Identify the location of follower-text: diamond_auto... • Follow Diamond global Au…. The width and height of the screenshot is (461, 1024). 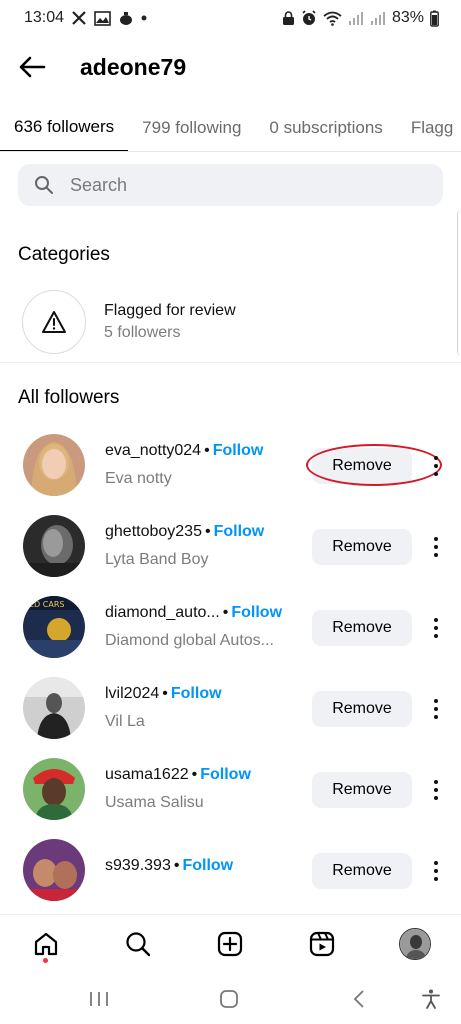
(205, 627).